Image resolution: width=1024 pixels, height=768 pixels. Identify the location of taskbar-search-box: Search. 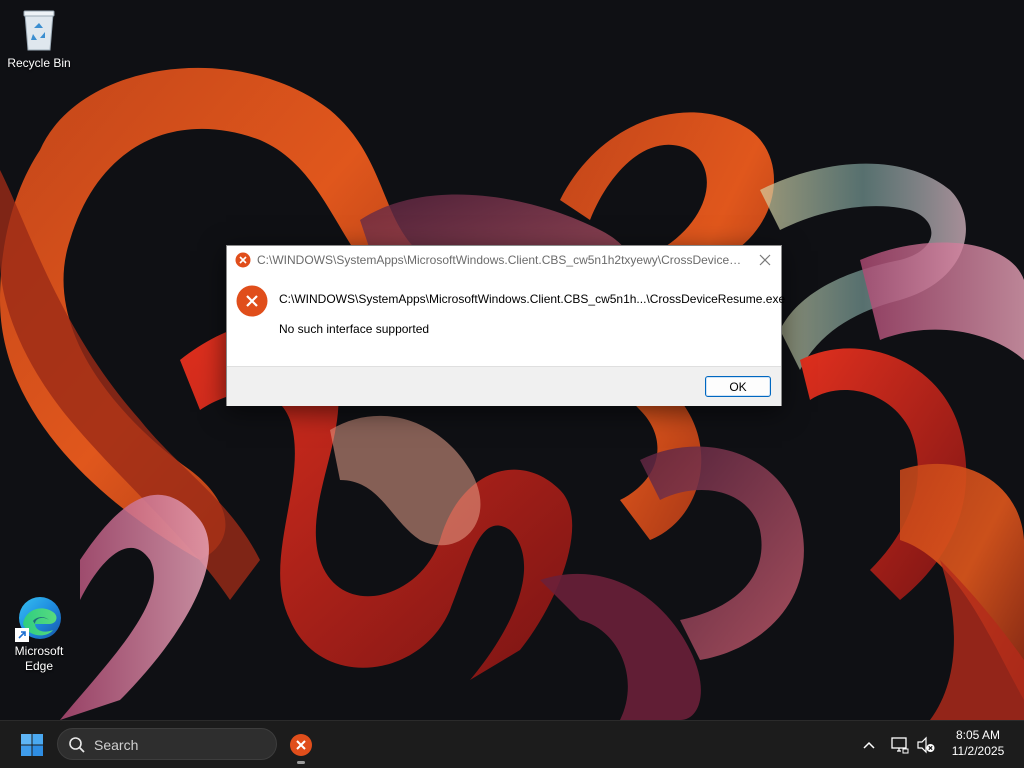
(167, 744).